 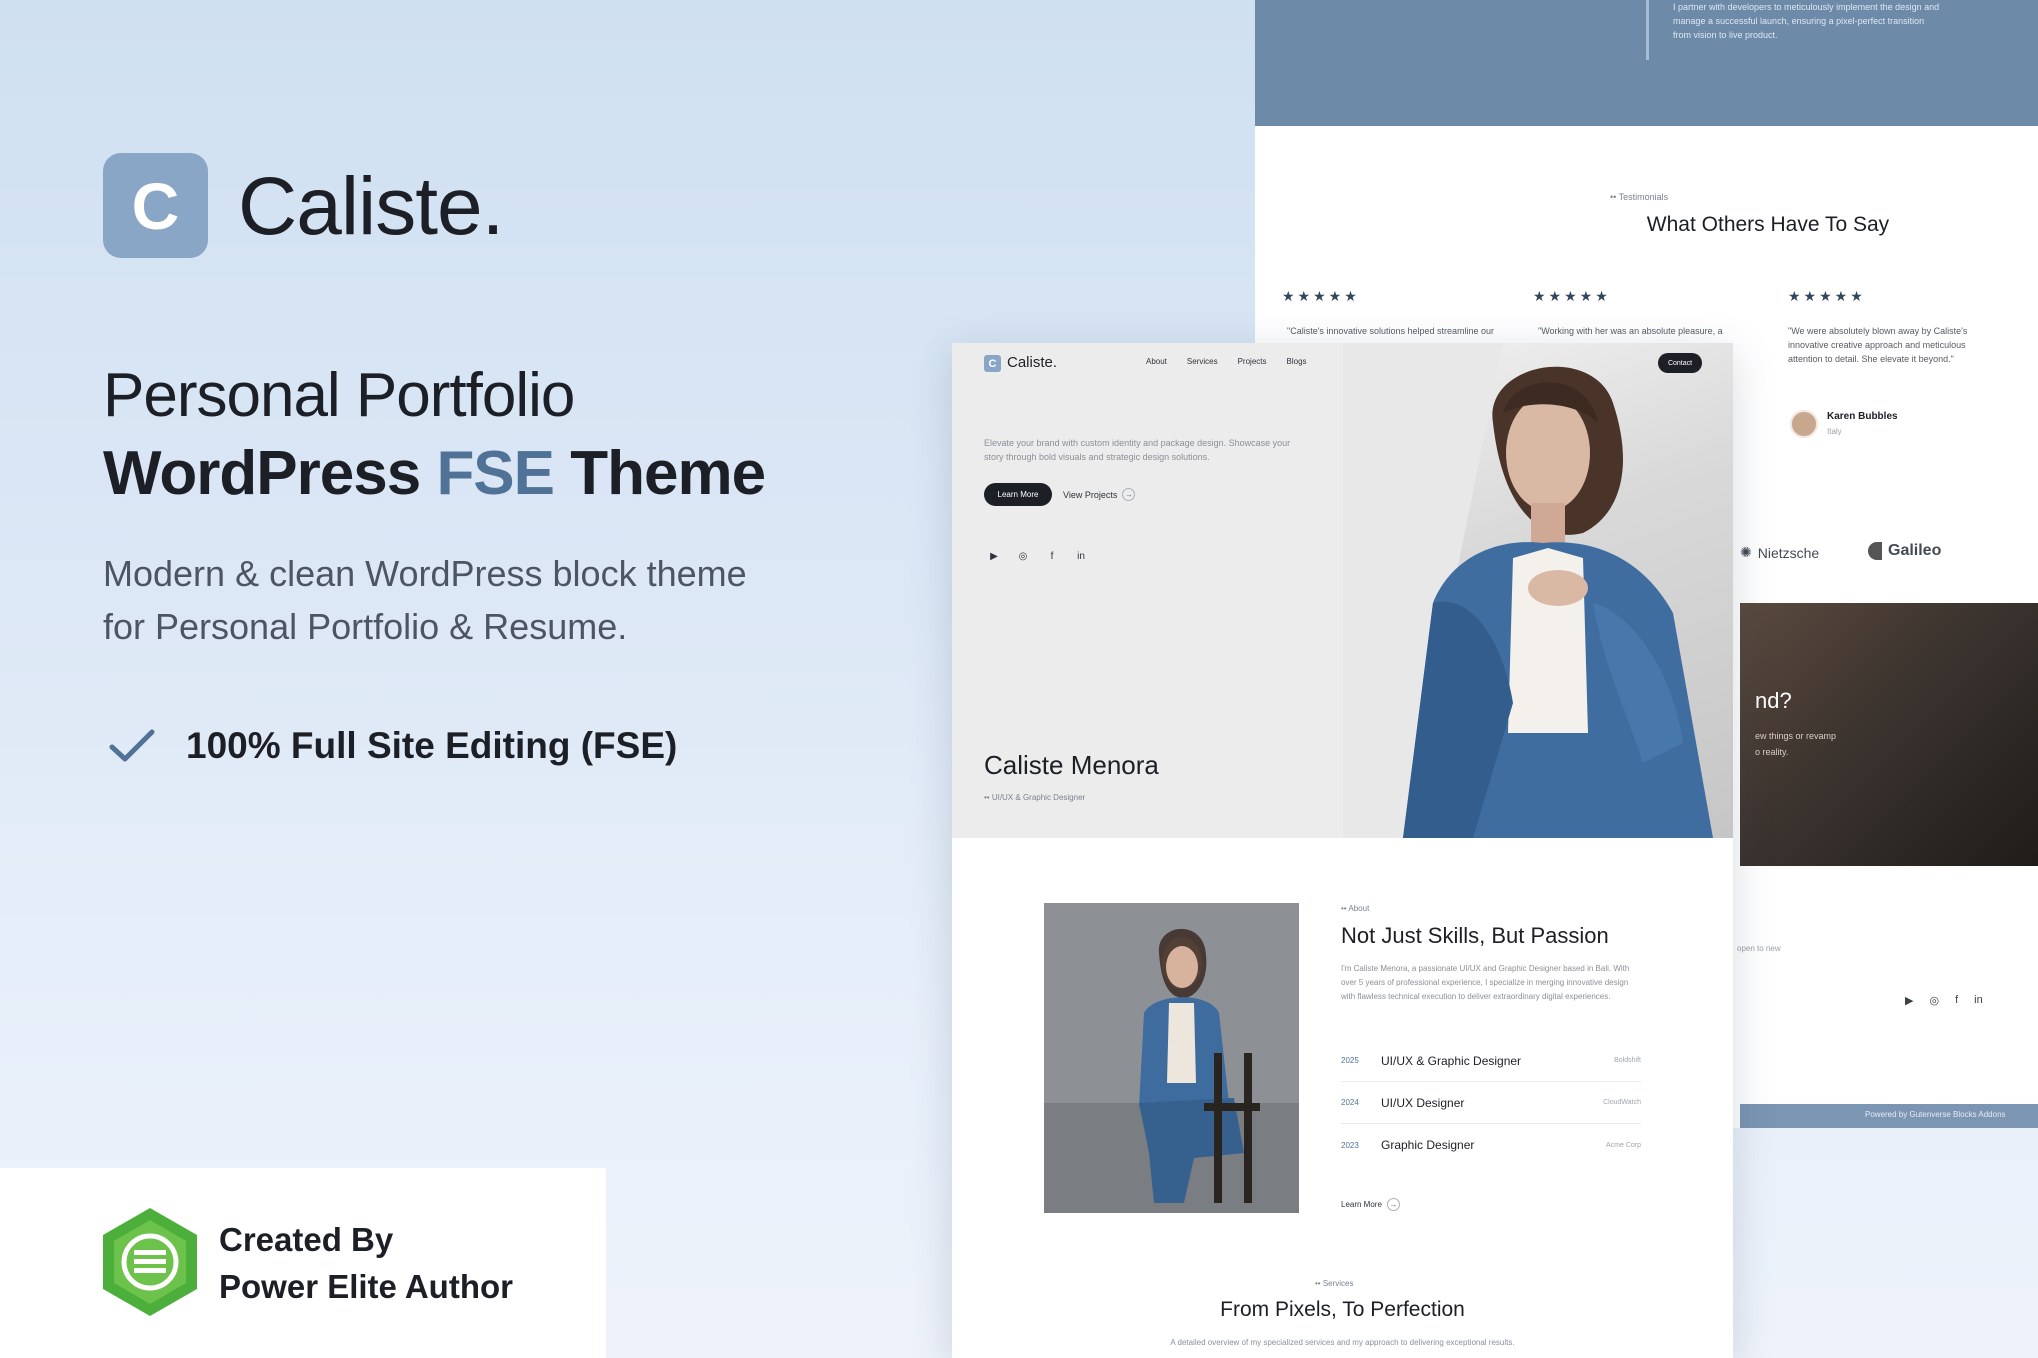 What do you see at coordinates (365, 626) in the screenshot?
I see `subtitle-line2: for Personal Portfolio & Resume.` at bounding box center [365, 626].